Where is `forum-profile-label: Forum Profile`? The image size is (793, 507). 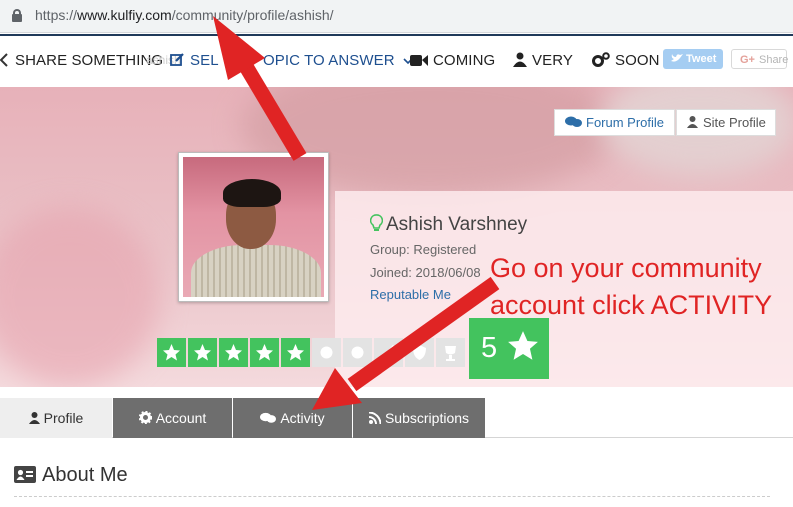 forum-profile-label: Forum Profile is located at coordinates (625, 122).